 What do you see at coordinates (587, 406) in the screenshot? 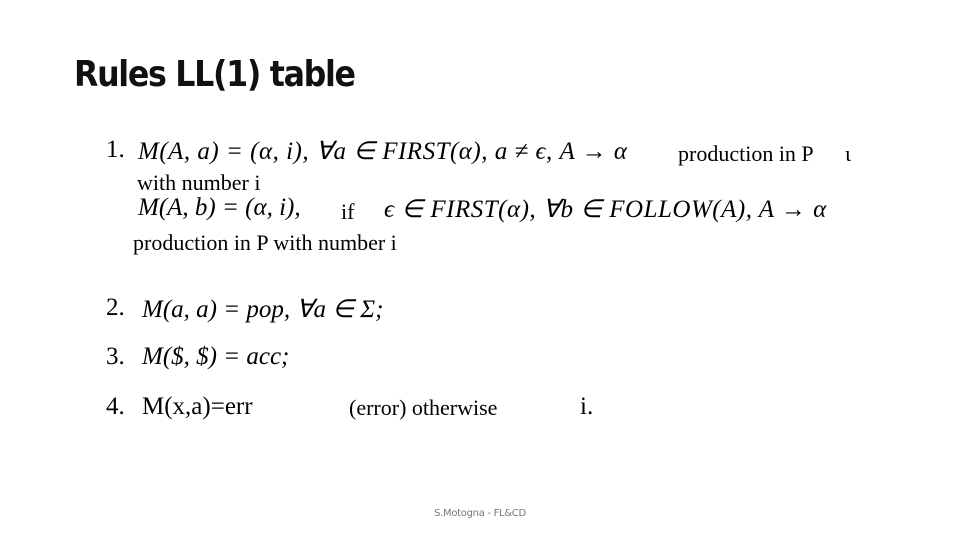
I see `rule-4-trailing: i.` at bounding box center [587, 406].